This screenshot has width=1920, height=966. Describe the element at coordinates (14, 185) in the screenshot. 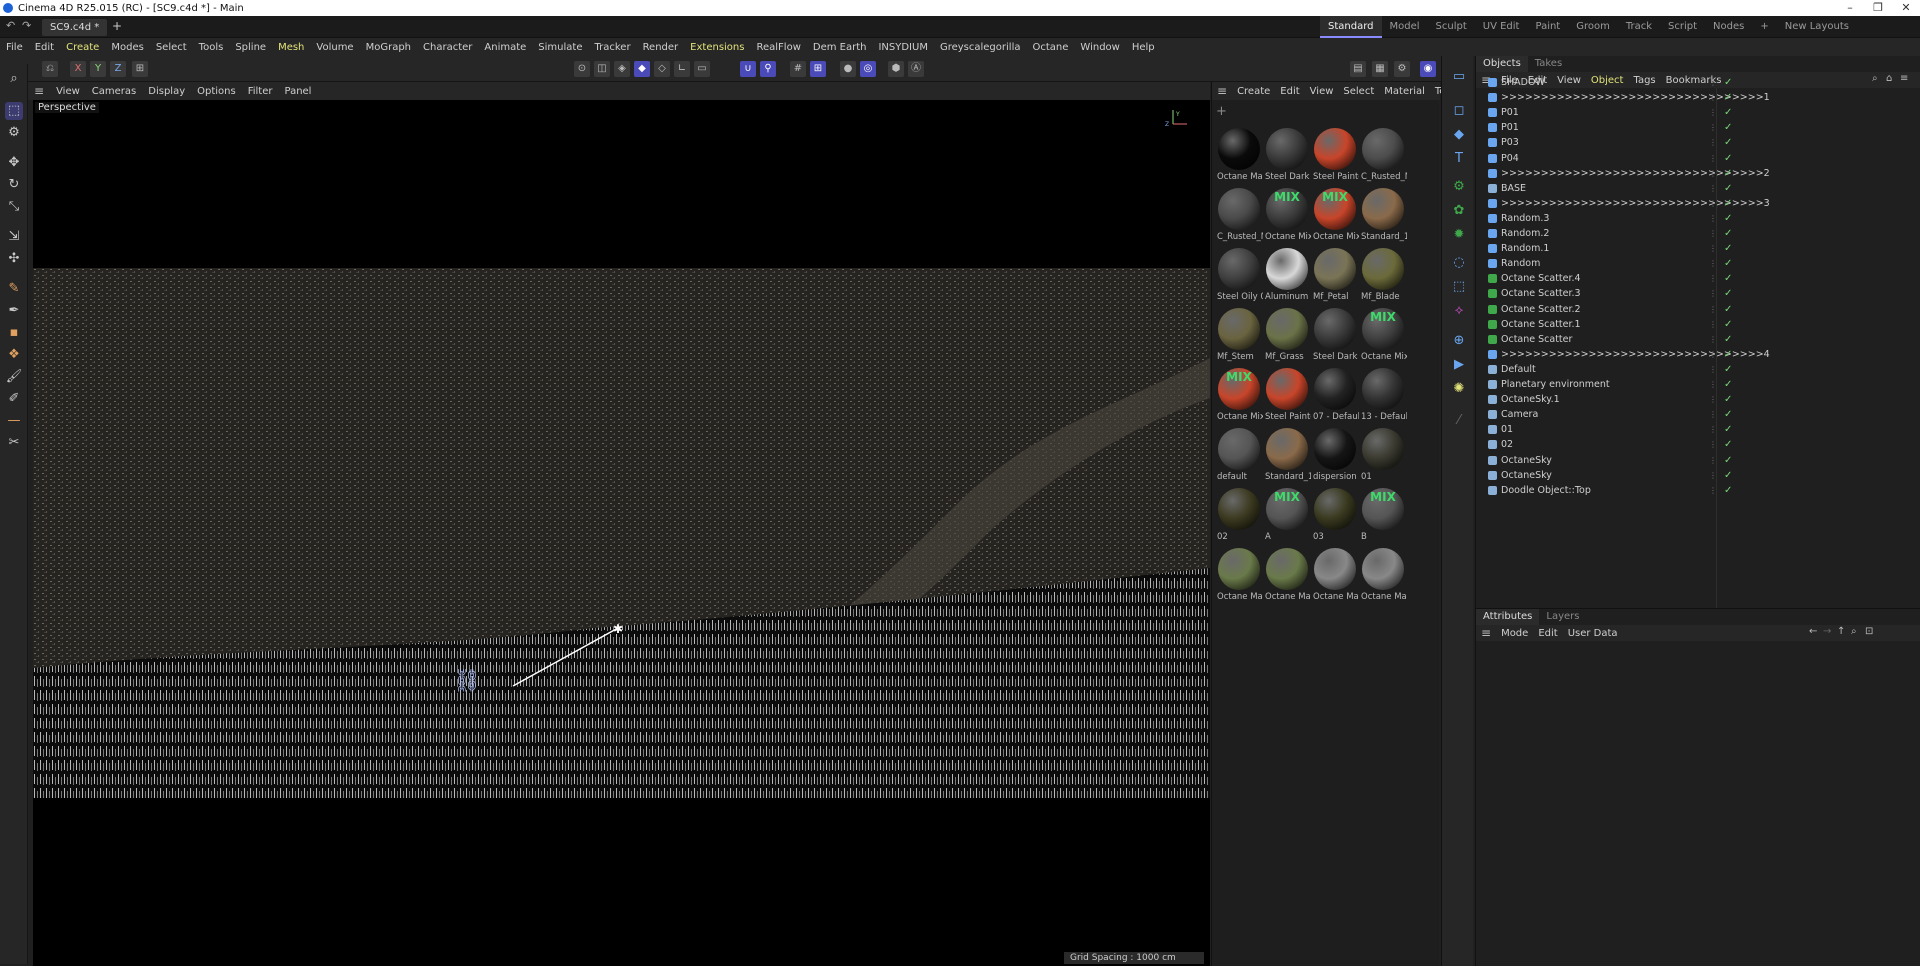

I see `rotate-tool-icon: ↻` at that location.